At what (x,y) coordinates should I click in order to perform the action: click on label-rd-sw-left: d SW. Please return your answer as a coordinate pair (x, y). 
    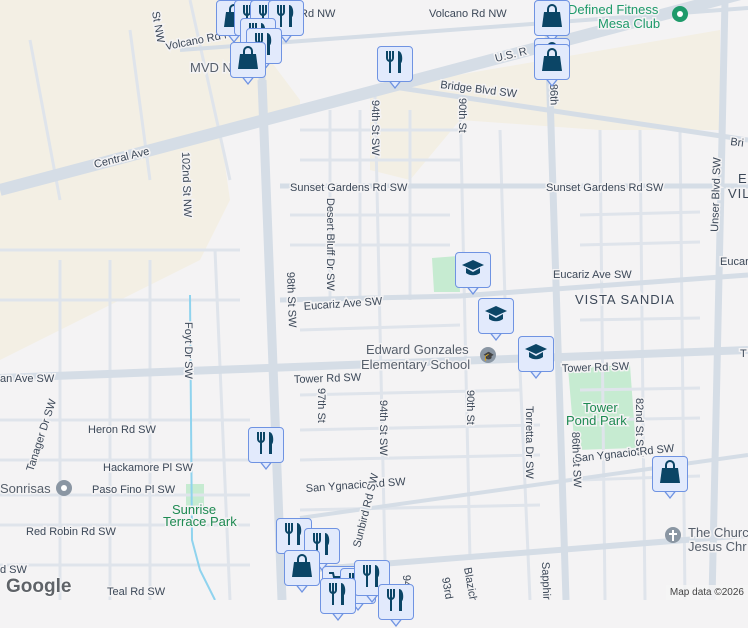
    Looking at the image, I should click on (14, 570).